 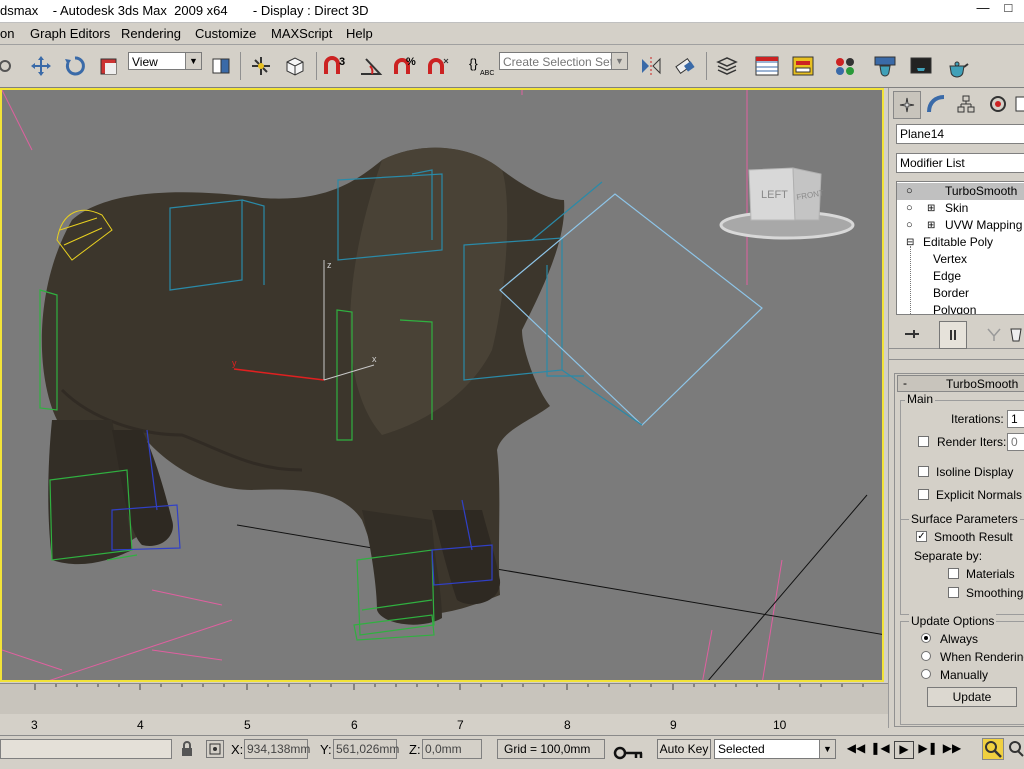 I want to click on auto-key-button: Auto Key, so click(x=684, y=749).